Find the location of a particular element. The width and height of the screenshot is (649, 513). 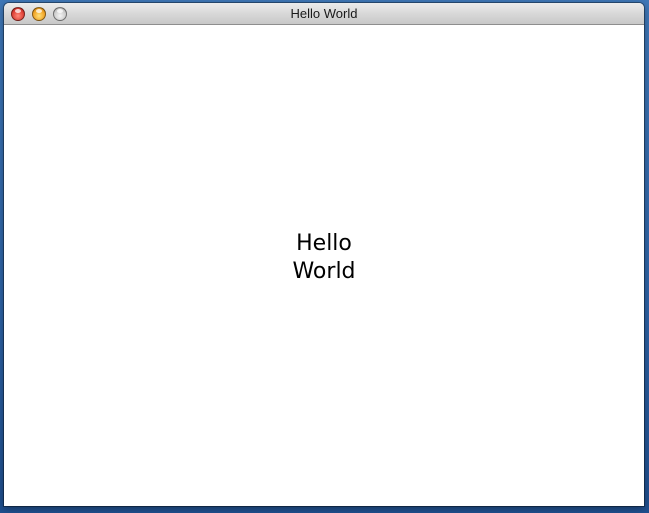

close-icon is located at coordinates (18, 14).